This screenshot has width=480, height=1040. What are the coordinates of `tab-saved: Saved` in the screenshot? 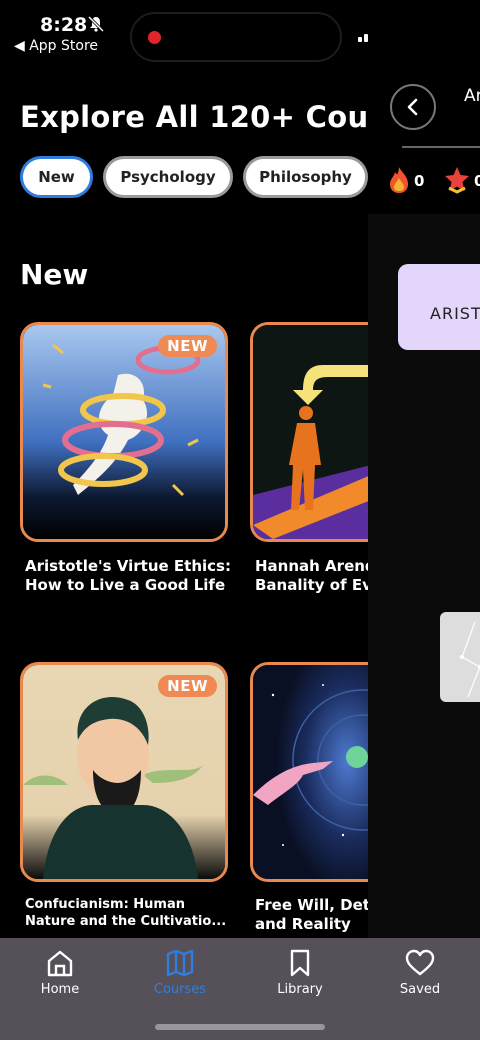 It's located at (420, 972).